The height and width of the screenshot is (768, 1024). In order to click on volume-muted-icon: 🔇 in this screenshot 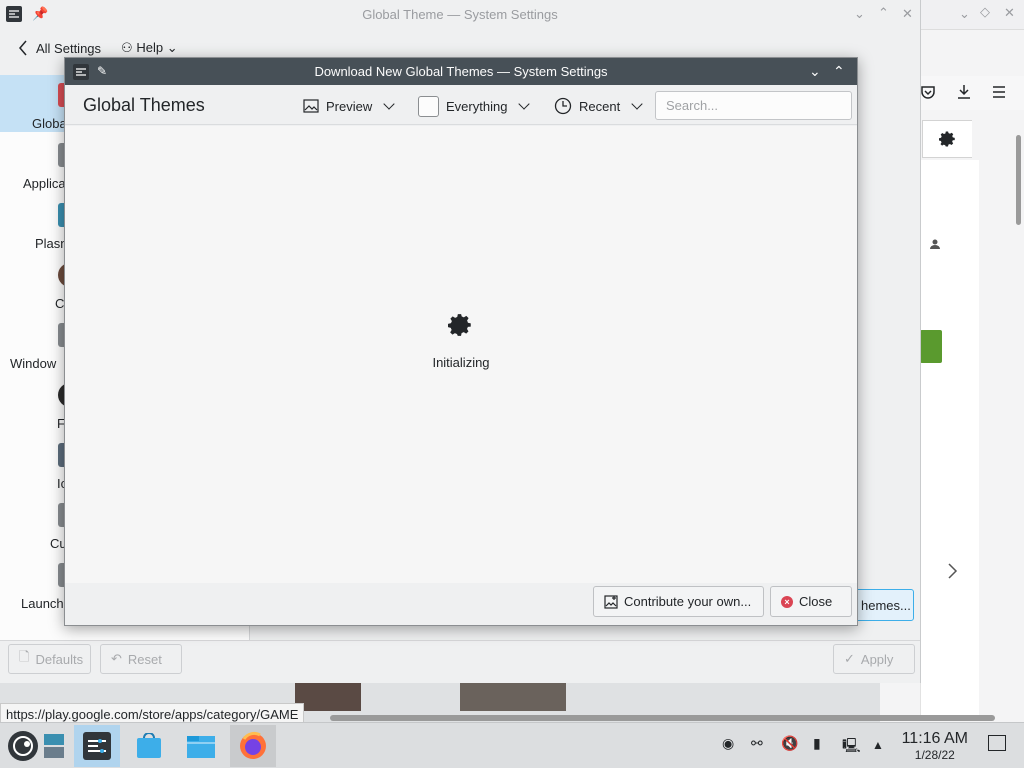, I will do `click(789, 743)`.